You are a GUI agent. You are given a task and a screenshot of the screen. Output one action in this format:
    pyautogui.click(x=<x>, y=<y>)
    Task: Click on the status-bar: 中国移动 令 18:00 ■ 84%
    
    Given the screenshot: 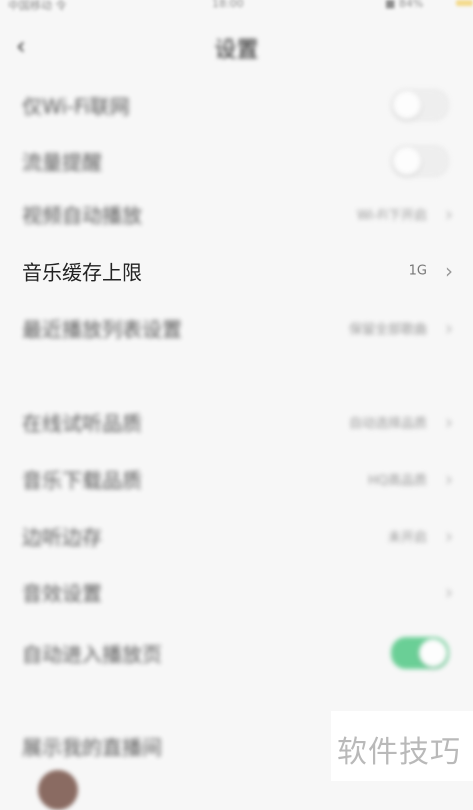 What is the action you would take?
    pyautogui.click(x=236, y=7)
    